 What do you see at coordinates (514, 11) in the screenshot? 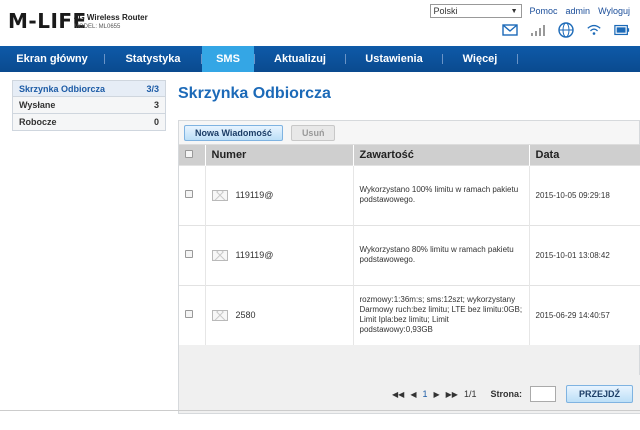
I see `chevron-down-icon: ▼` at bounding box center [514, 11].